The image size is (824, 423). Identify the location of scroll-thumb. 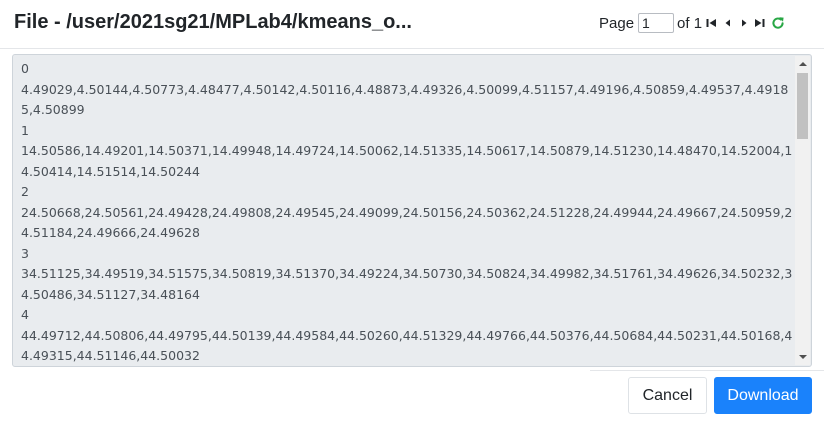
(802, 106).